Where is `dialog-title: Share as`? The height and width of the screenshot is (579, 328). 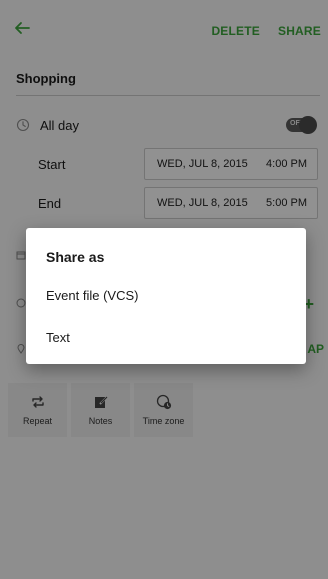
dialog-title: Share as is located at coordinates (75, 257).